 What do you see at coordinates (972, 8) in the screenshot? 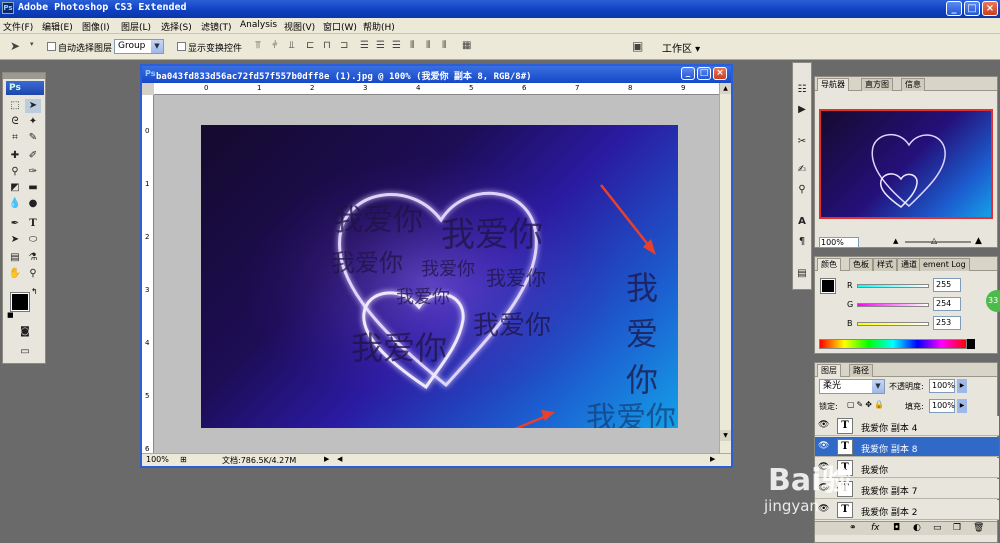
I see `maximize-button: □` at bounding box center [972, 8].